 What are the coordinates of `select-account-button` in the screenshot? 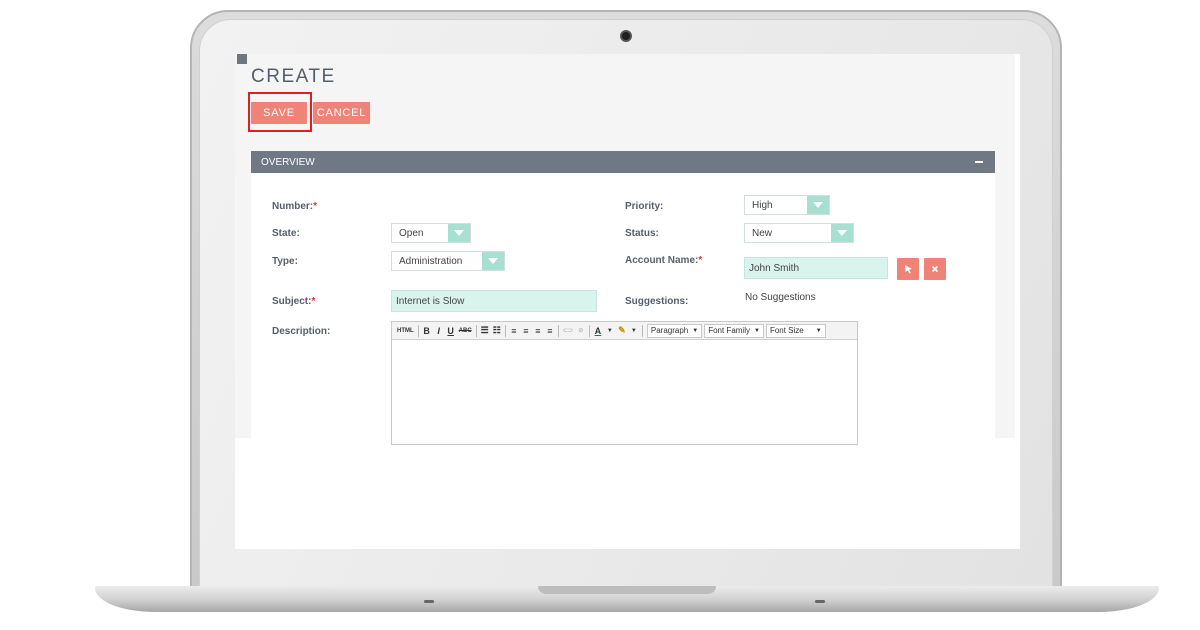 It's located at (908, 269).